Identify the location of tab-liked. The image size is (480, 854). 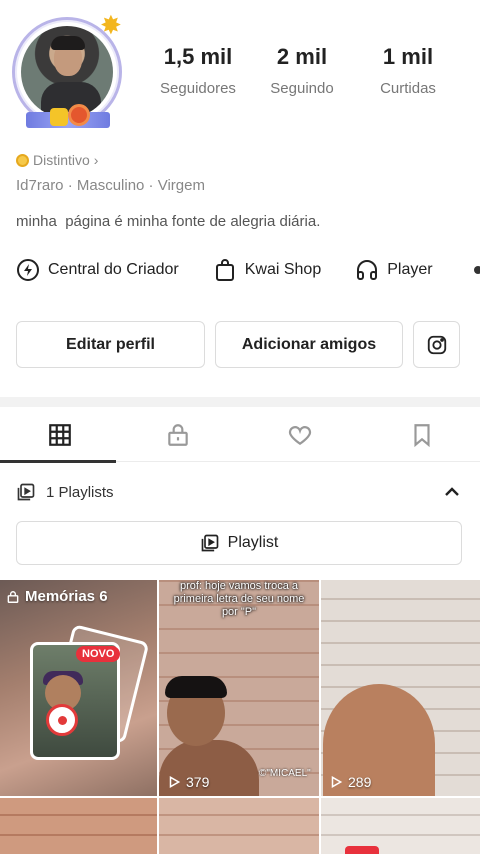
(300, 434).